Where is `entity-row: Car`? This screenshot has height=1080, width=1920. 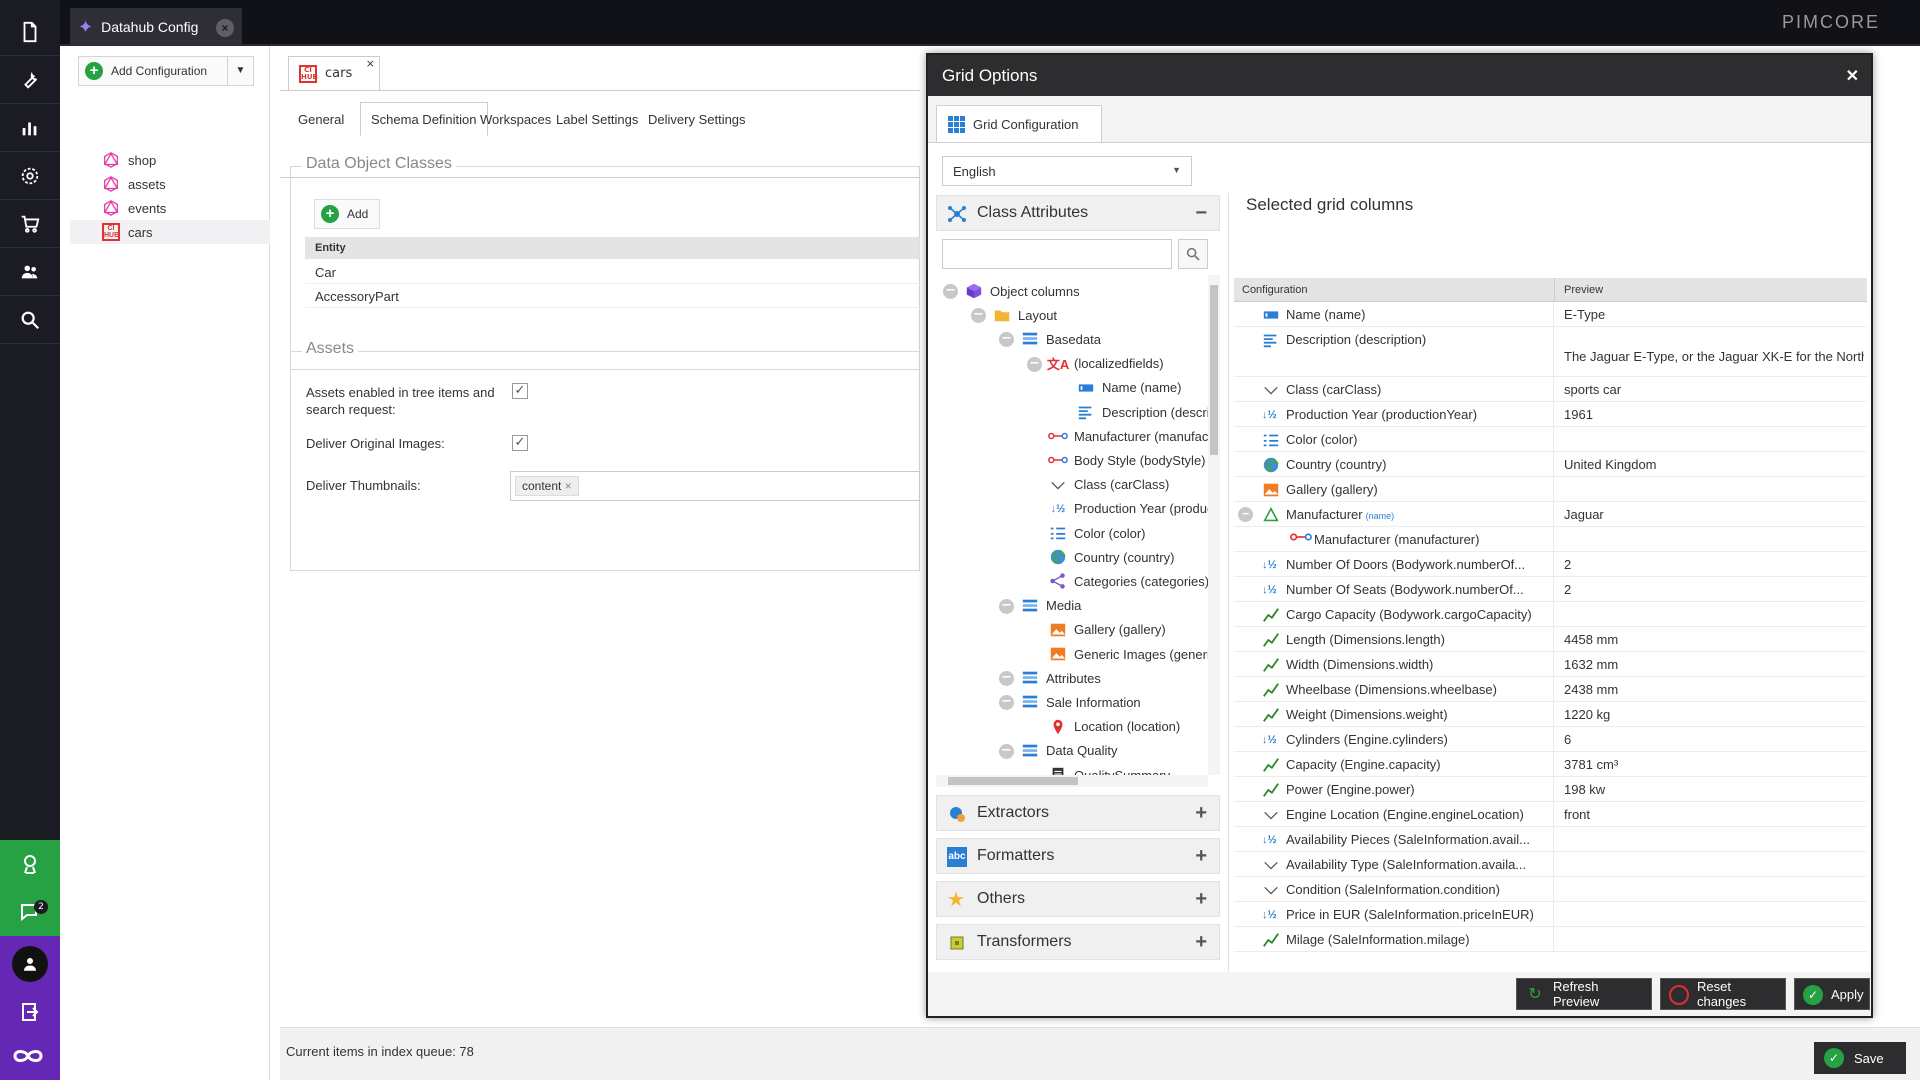 entity-row: Car is located at coordinates (612, 272).